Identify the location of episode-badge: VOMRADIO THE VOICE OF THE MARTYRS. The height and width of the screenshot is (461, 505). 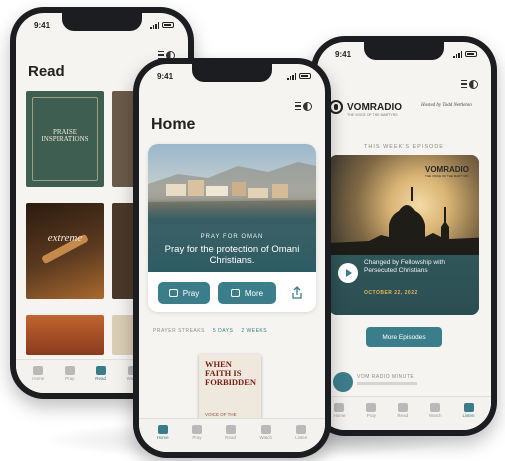
(447, 171).